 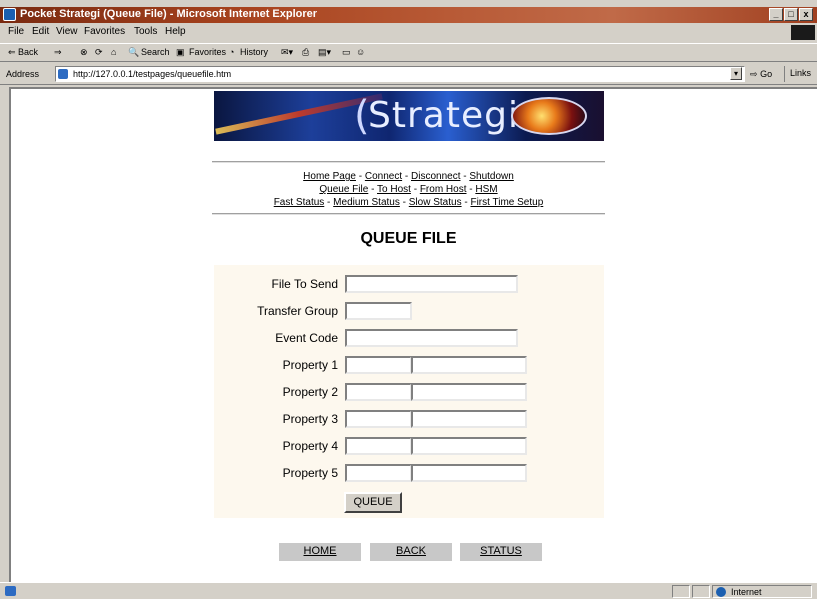 I want to click on property-1-value-input, so click(x=469, y=365).